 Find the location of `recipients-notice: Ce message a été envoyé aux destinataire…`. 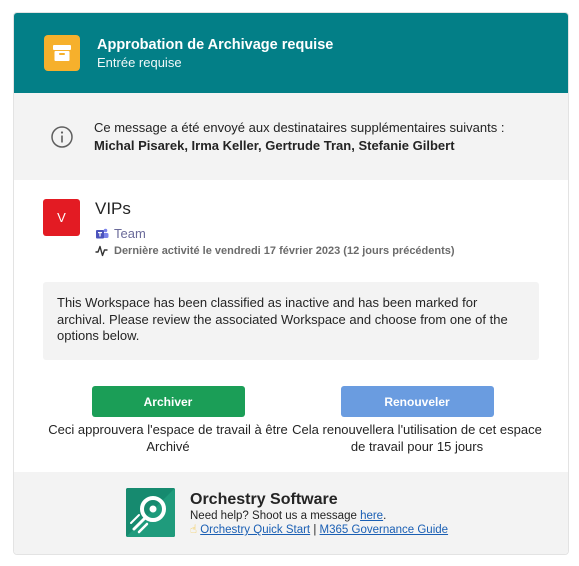

recipients-notice: Ce message a été envoyé aux destinataire… is located at coordinates (291, 136).